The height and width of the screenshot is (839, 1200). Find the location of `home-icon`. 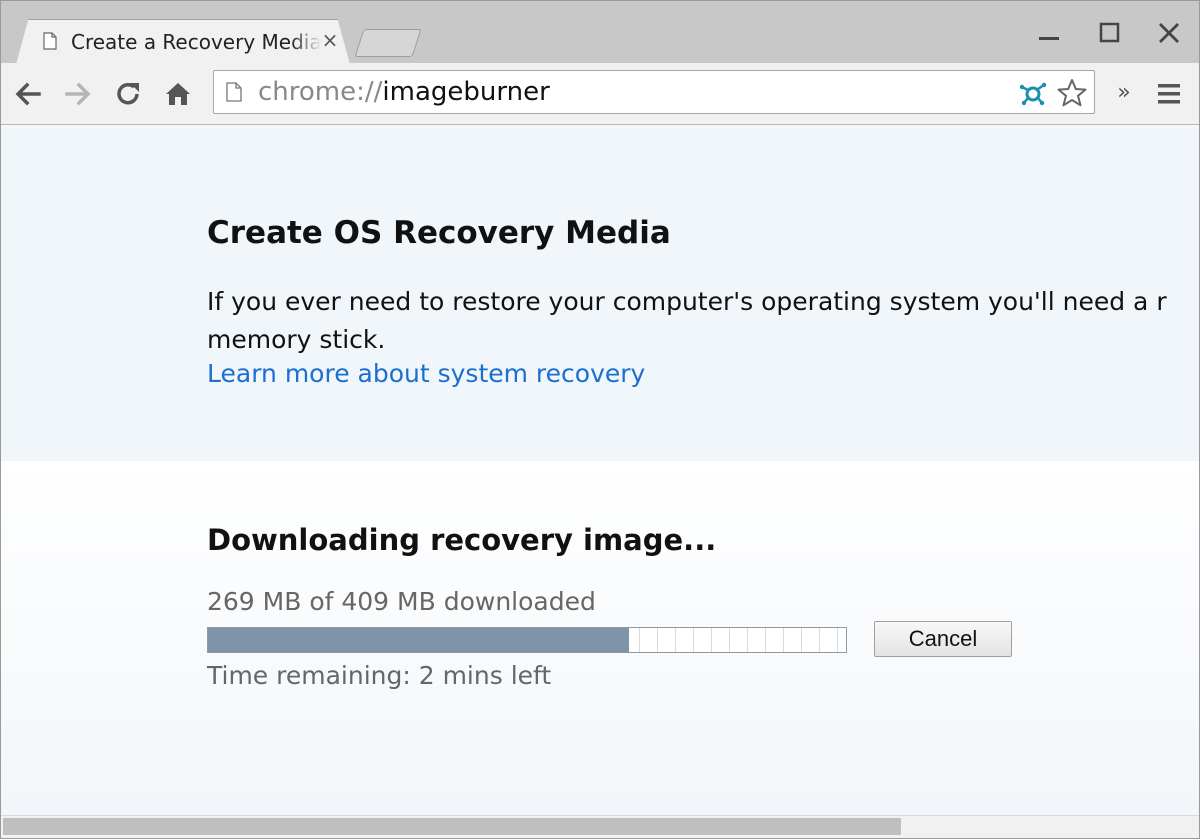

home-icon is located at coordinates (178, 94).